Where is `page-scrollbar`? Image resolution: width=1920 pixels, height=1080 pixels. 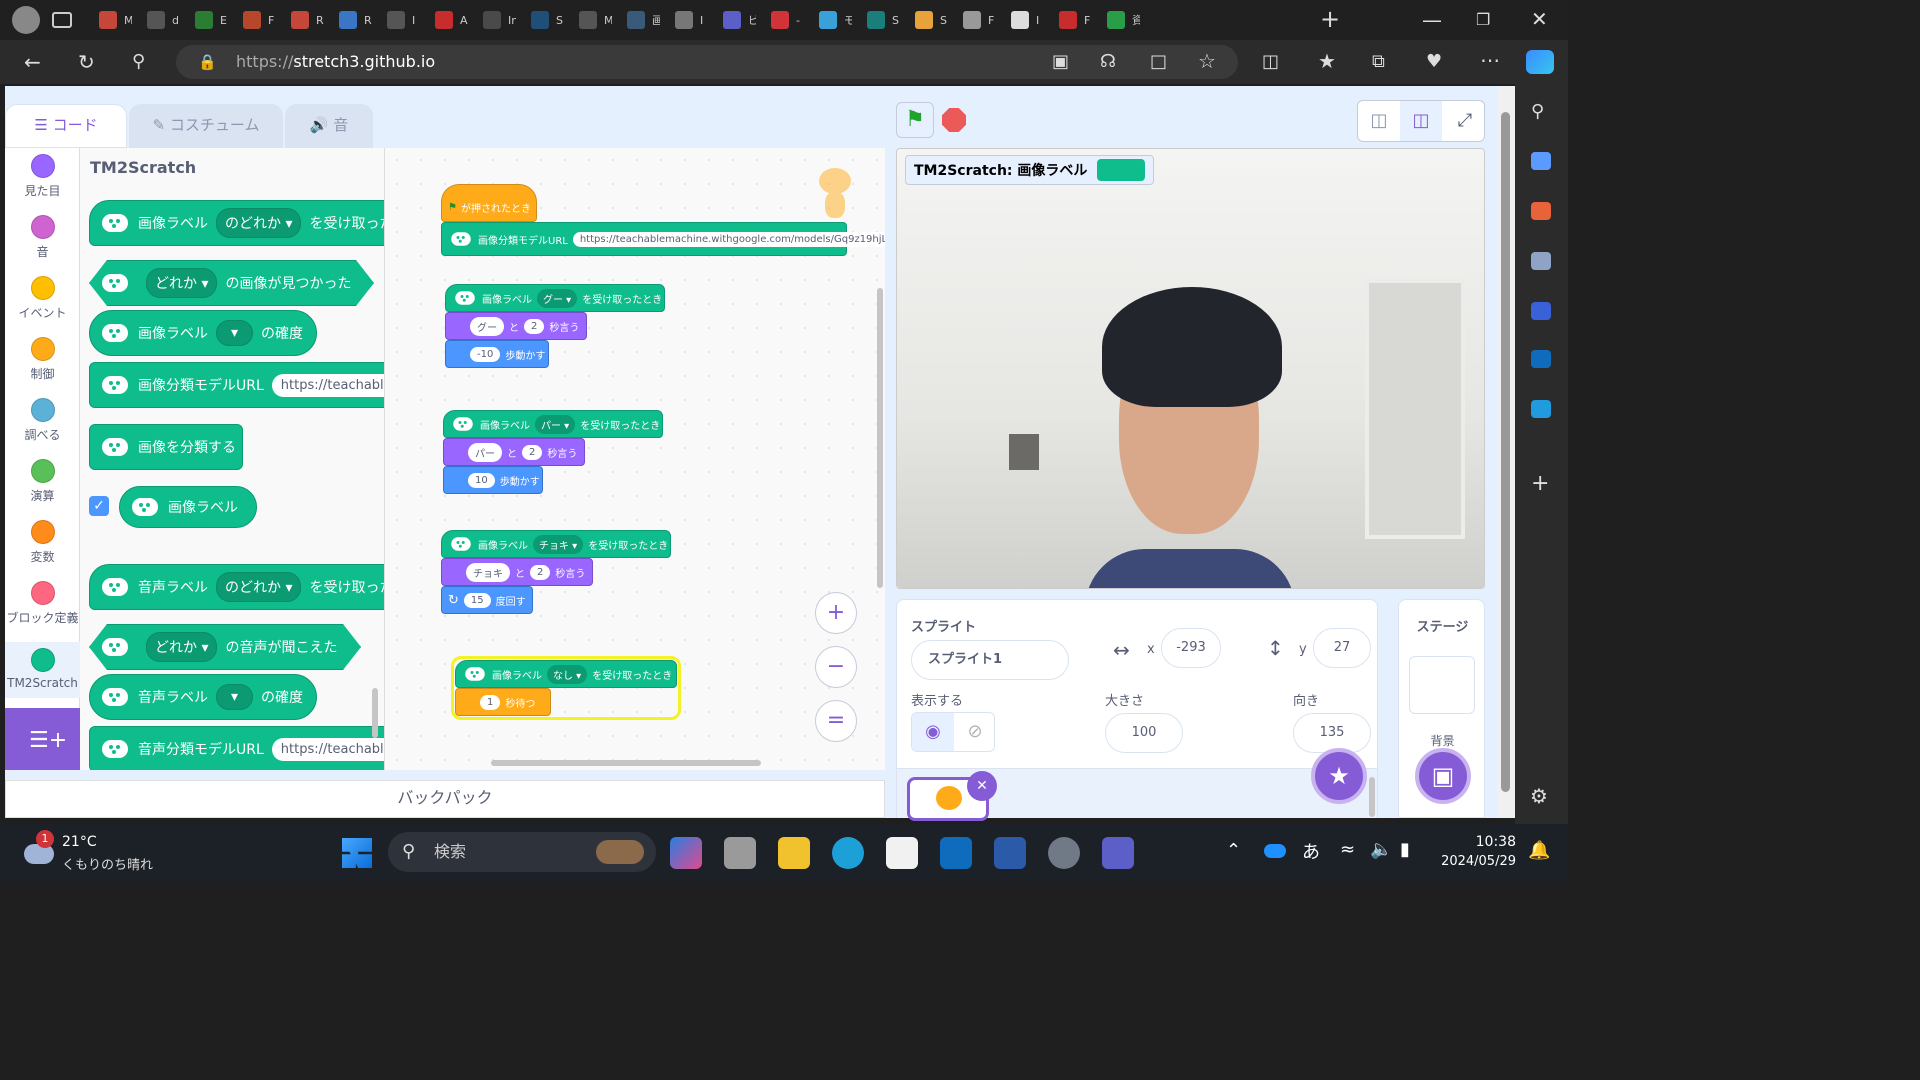 page-scrollbar is located at coordinates (1506, 452).